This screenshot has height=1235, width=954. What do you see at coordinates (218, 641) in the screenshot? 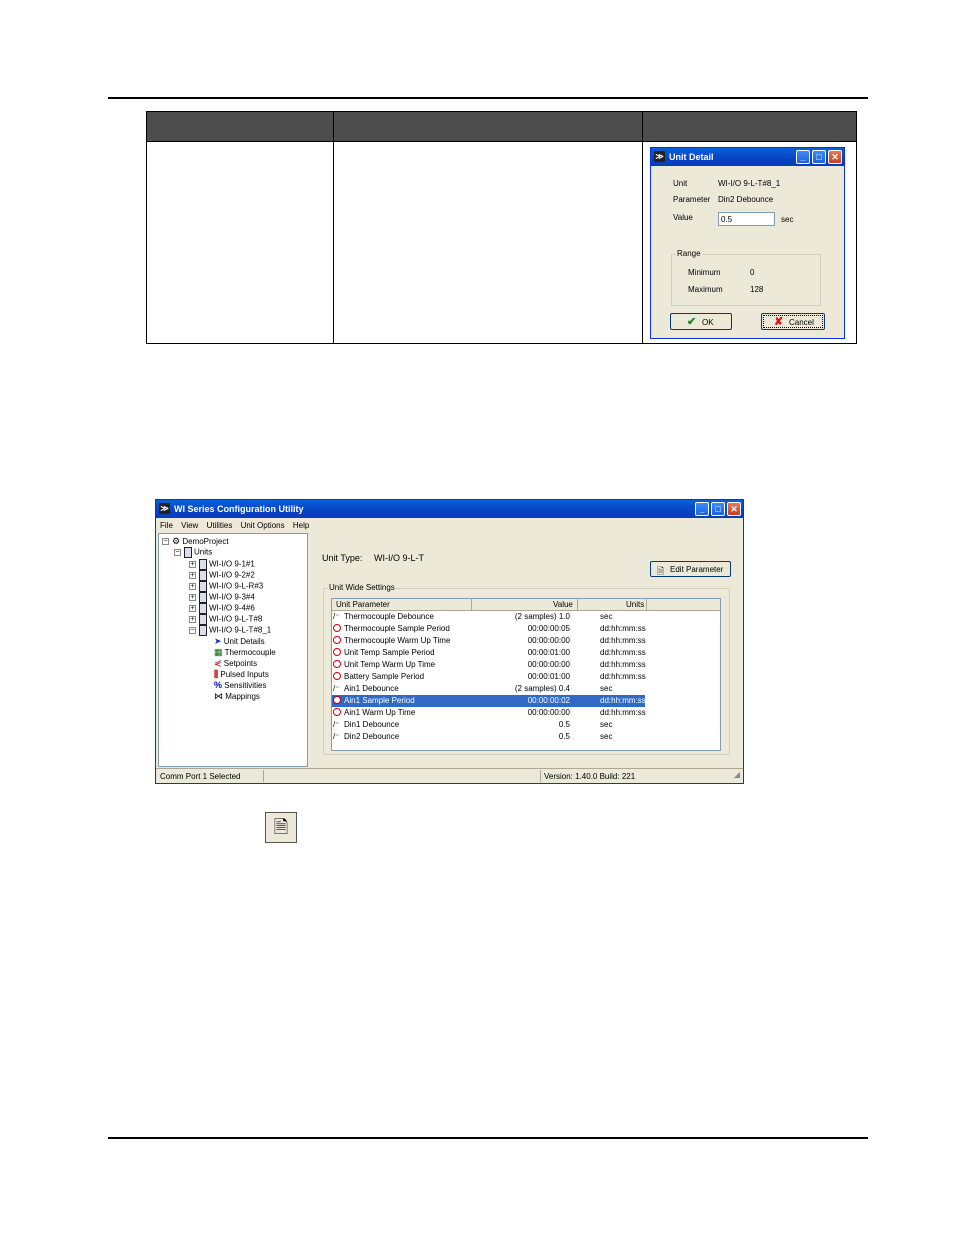
I see `arrow-icon: ➤` at bounding box center [218, 641].